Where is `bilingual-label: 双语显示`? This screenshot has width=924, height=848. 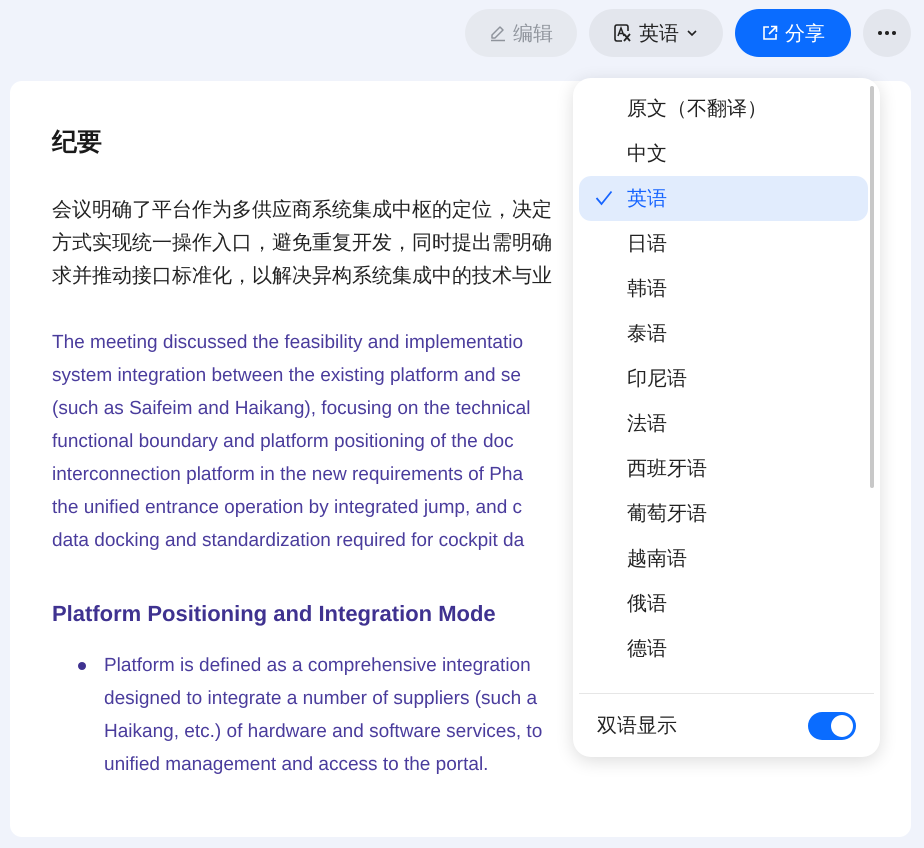 bilingual-label: 双语显示 is located at coordinates (637, 726).